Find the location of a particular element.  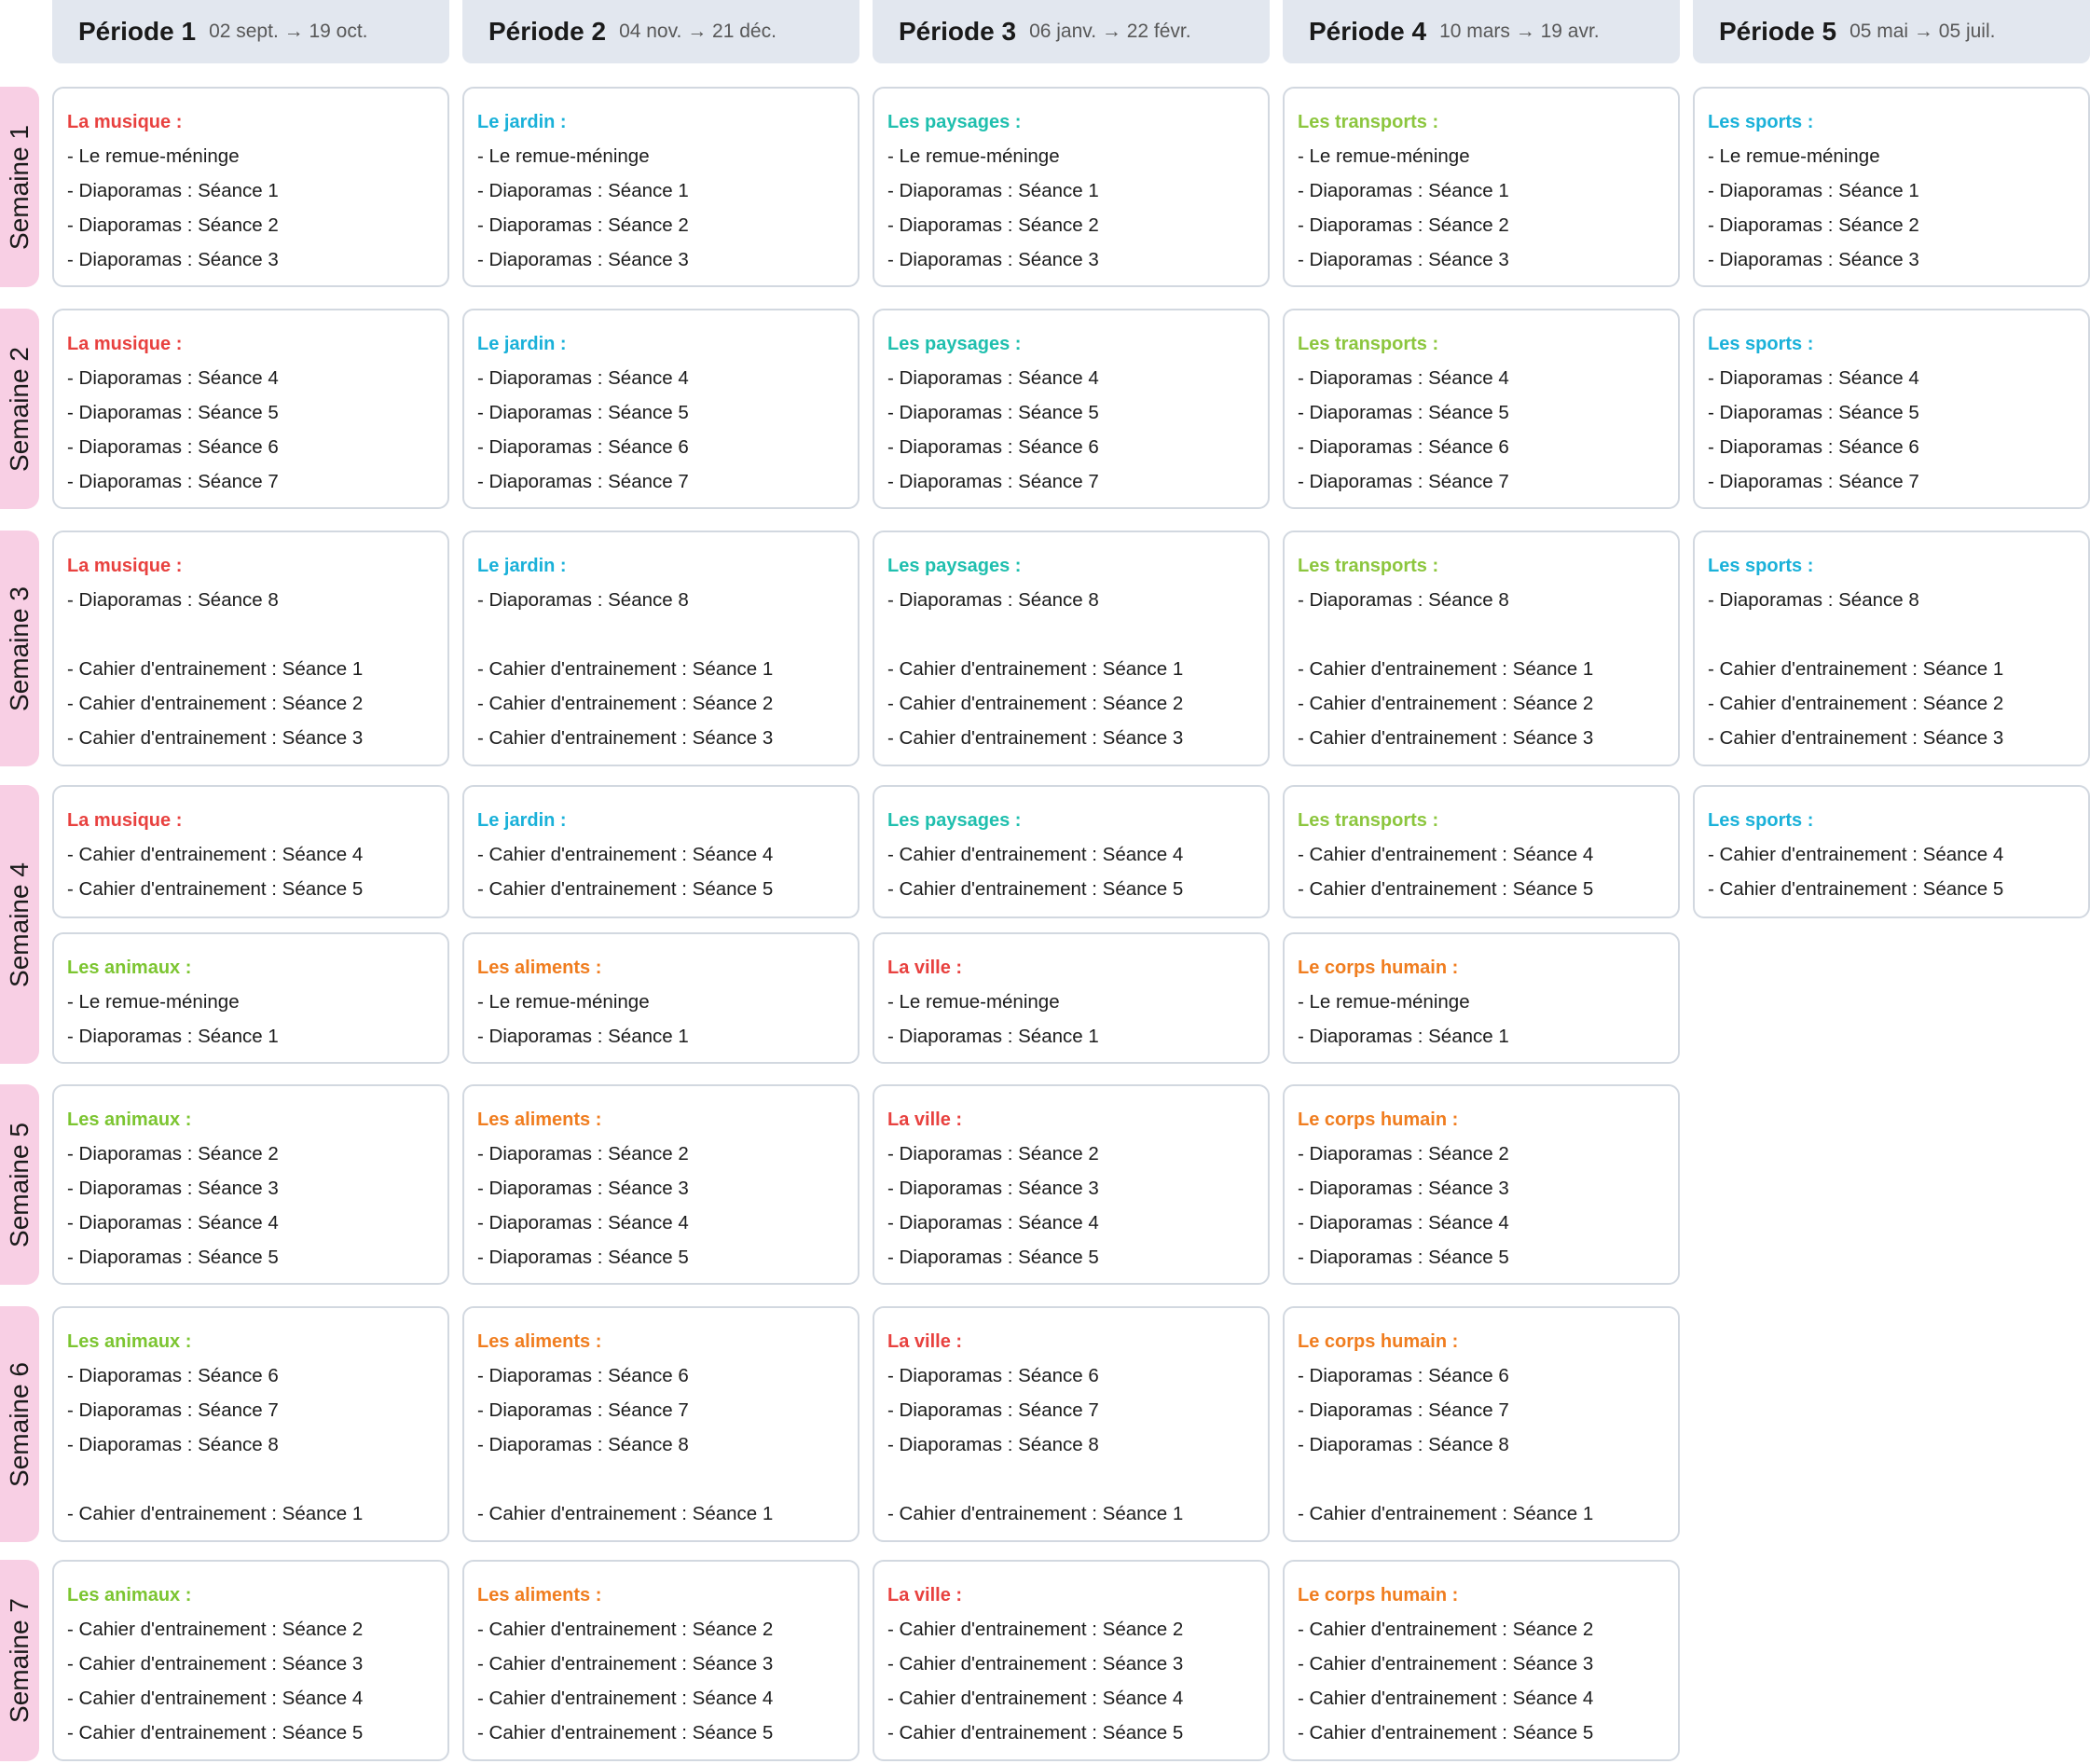

week-label: Semaine 1 is located at coordinates (19, 187).